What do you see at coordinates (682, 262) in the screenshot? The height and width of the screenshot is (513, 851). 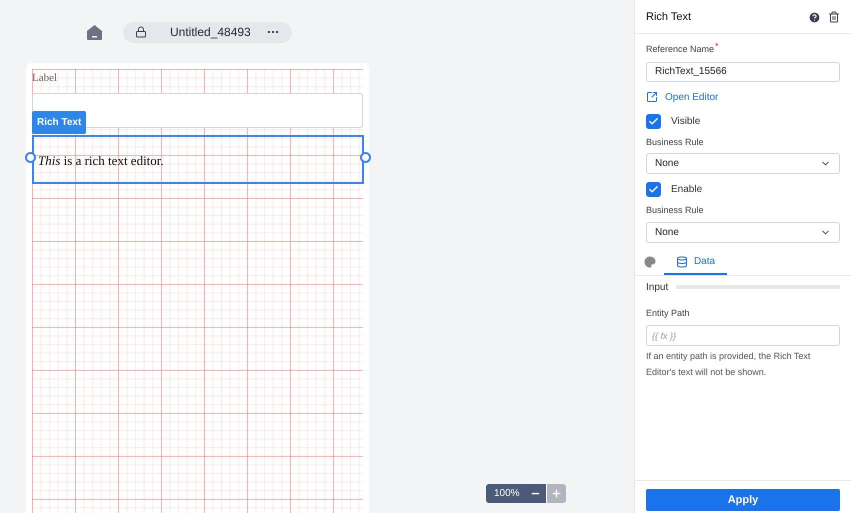 I see `database-icon` at bounding box center [682, 262].